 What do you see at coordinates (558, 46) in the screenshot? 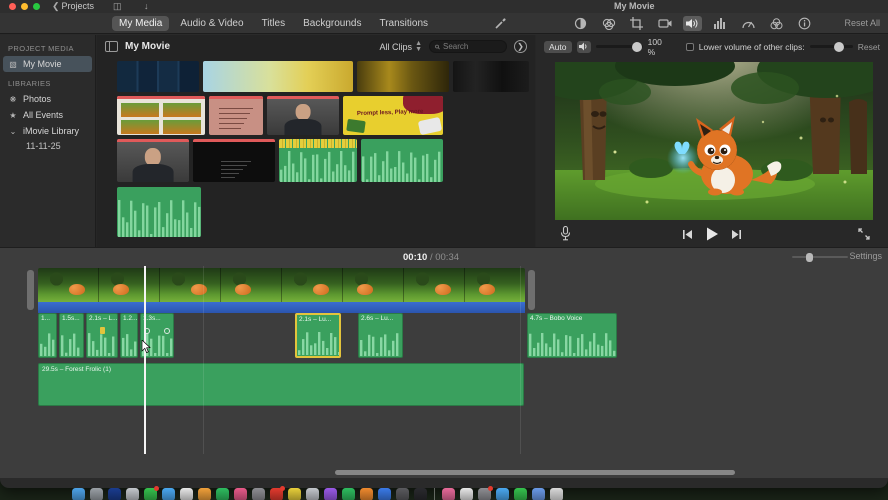
I see `auto-volume-button: Auto` at bounding box center [558, 46].